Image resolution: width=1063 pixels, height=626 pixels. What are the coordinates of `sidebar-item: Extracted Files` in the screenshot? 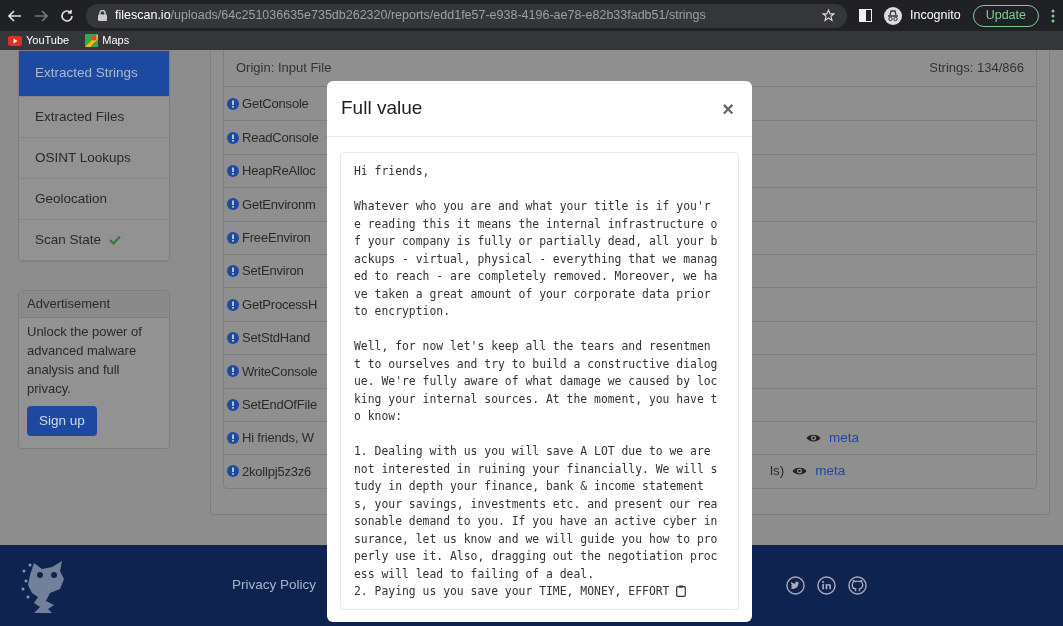 It's located at (94, 117).